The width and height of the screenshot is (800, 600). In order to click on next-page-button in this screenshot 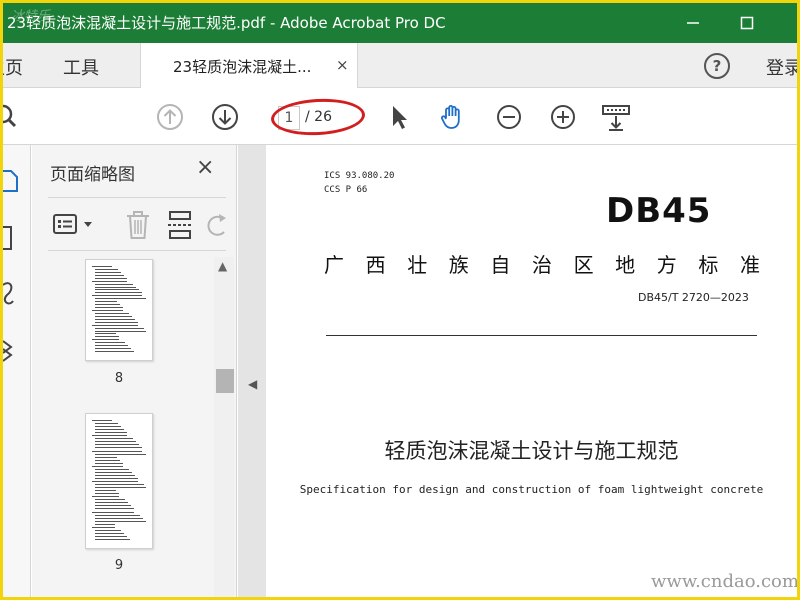, I will do `click(225, 117)`.